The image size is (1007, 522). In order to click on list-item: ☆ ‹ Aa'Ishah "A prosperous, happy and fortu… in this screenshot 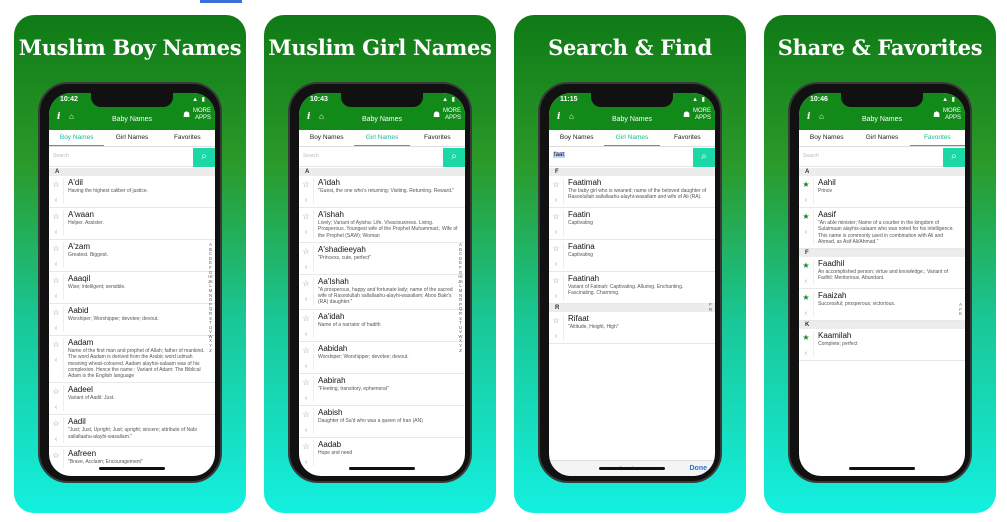, I will do `click(382, 292)`.